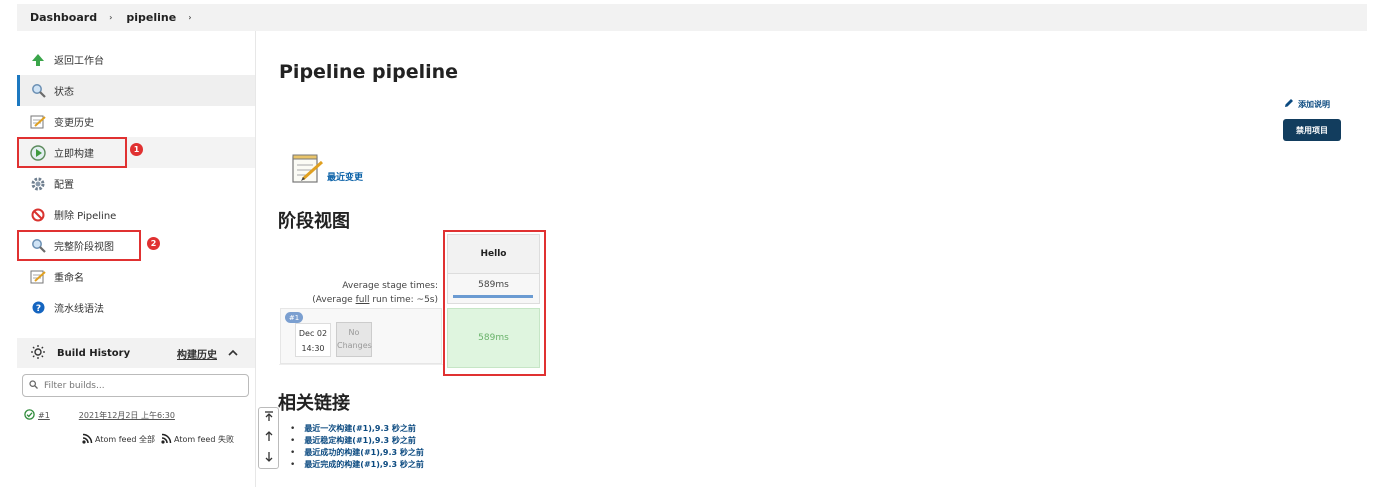  What do you see at coordinates (94, 353) in the screenshot?
I see `build-history-title: Build History` at bounding box center [94, 353].